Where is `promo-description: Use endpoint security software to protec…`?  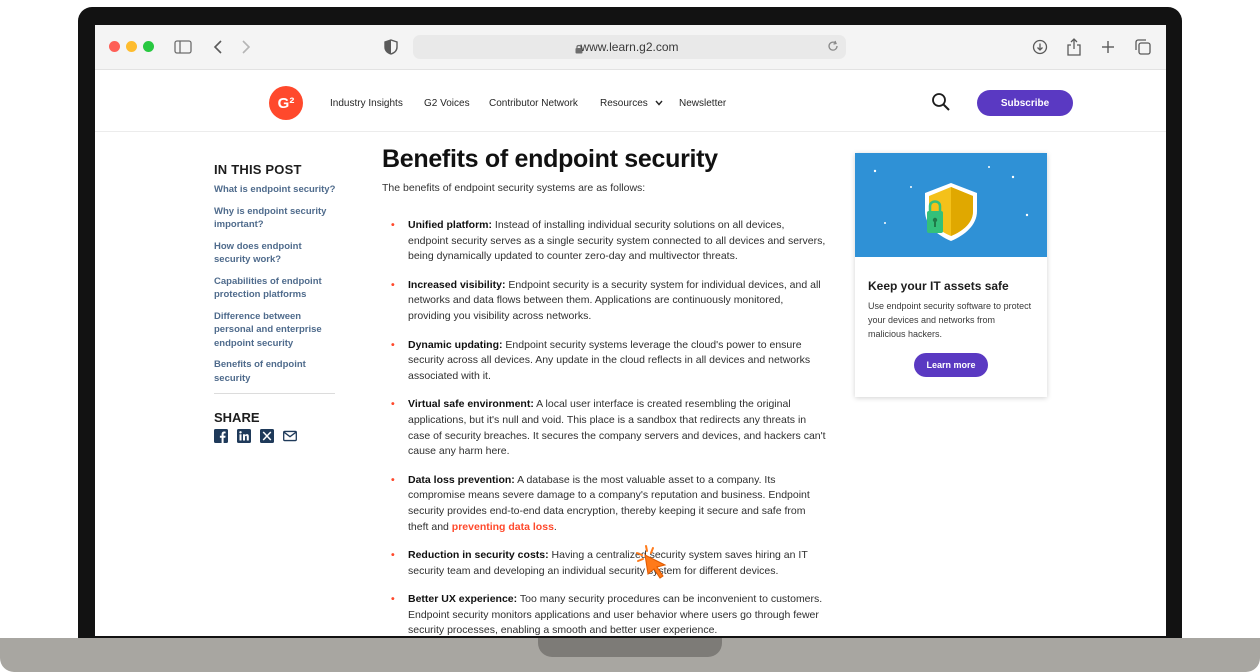 promo-description: Use endpoint security software to protec… is located at coordinates (950, 320).